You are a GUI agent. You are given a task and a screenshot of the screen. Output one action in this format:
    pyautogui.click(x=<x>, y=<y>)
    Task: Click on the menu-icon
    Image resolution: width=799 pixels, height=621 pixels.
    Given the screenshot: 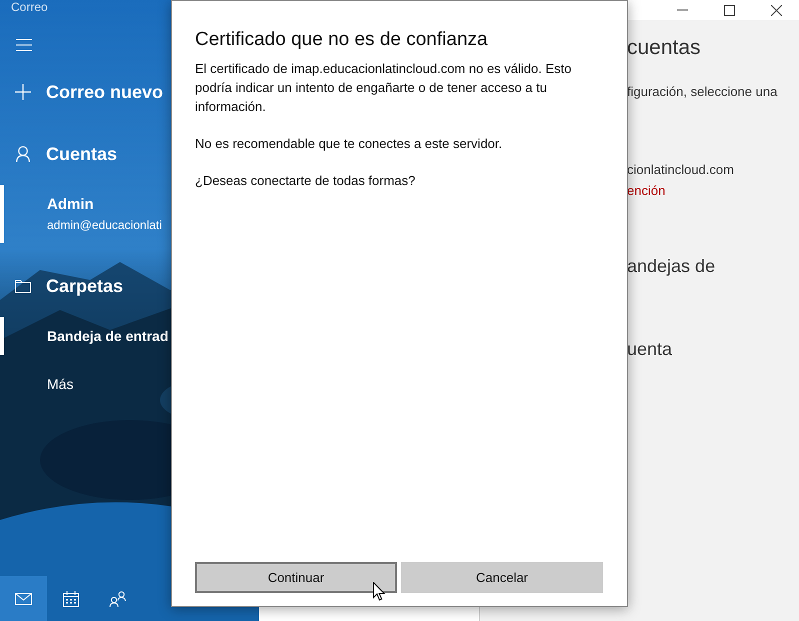 What is the action you would take?
    pyautogui.click(x=24, y=45)
    